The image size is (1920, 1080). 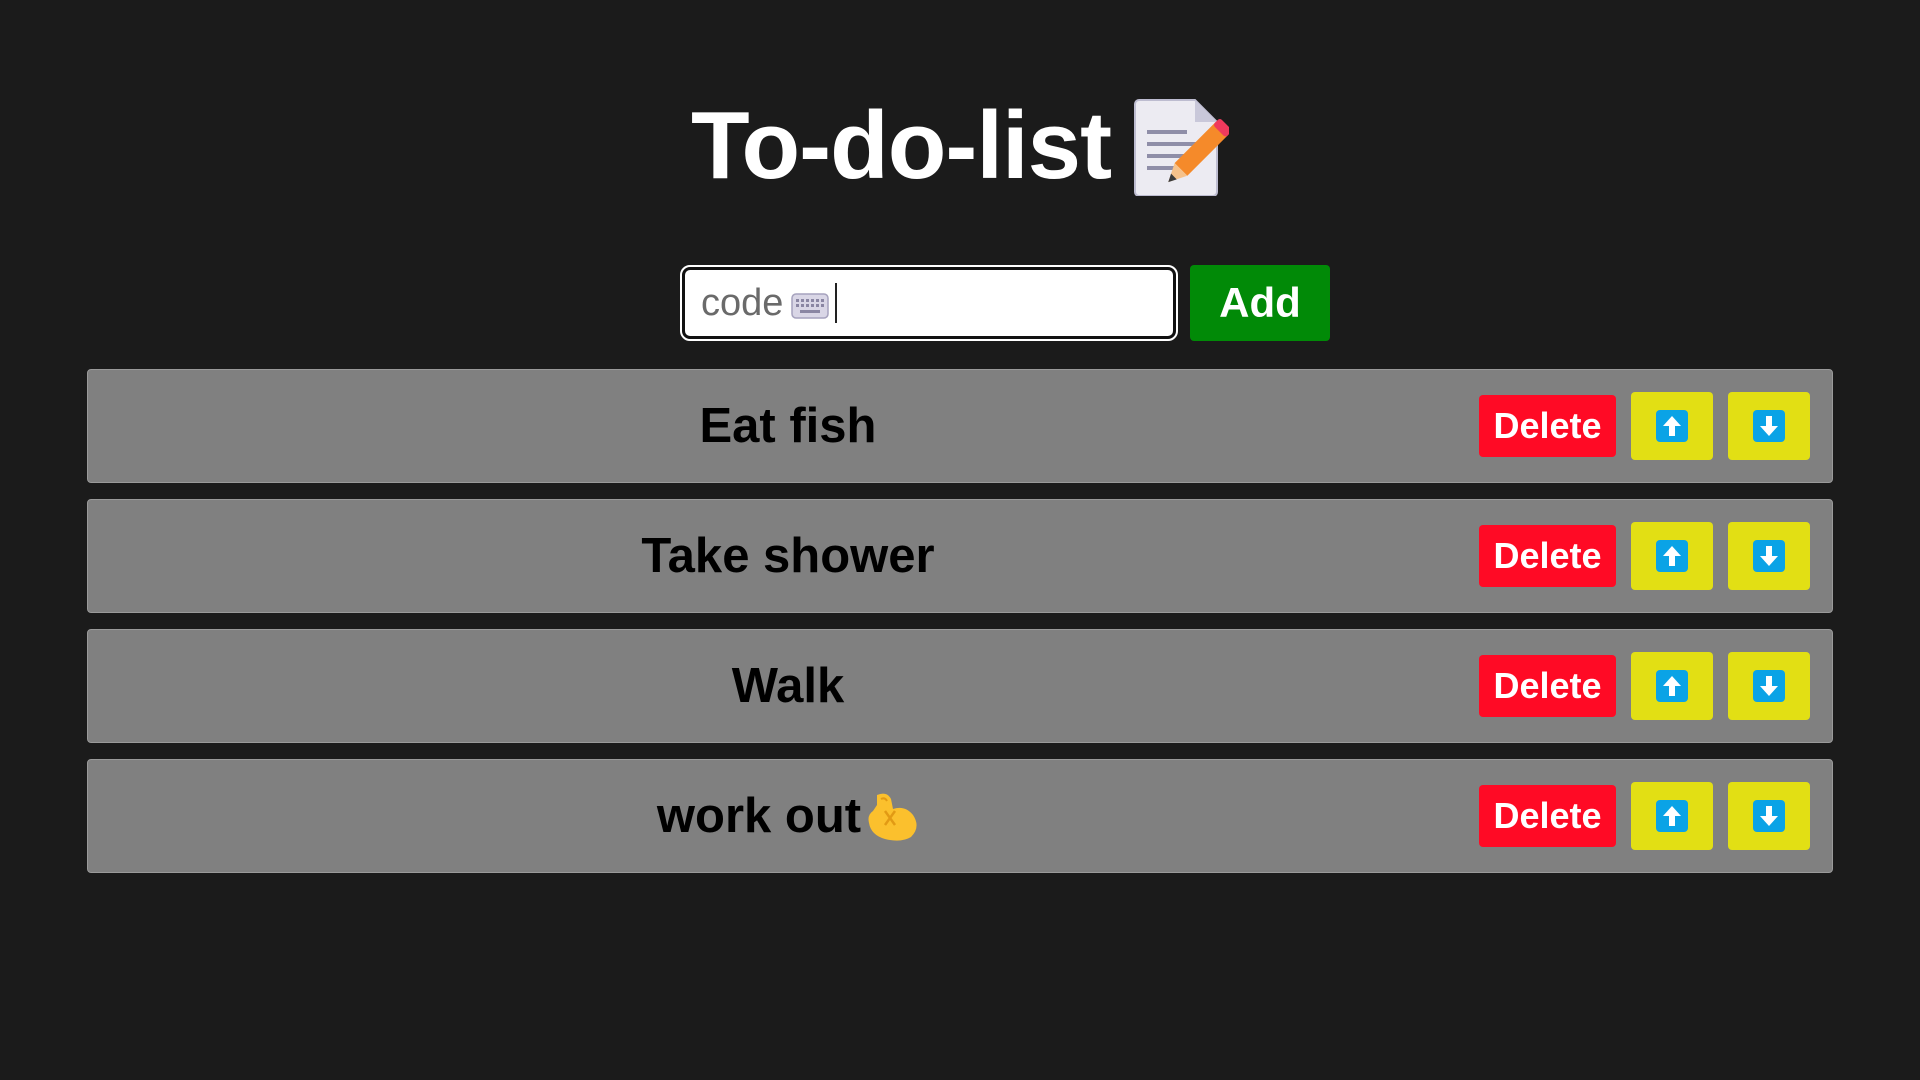 What do you see at coordinates (960, 426) in the screenshot?
I see `list-item: Eat fish Delete` at bounding box center [960, 426].